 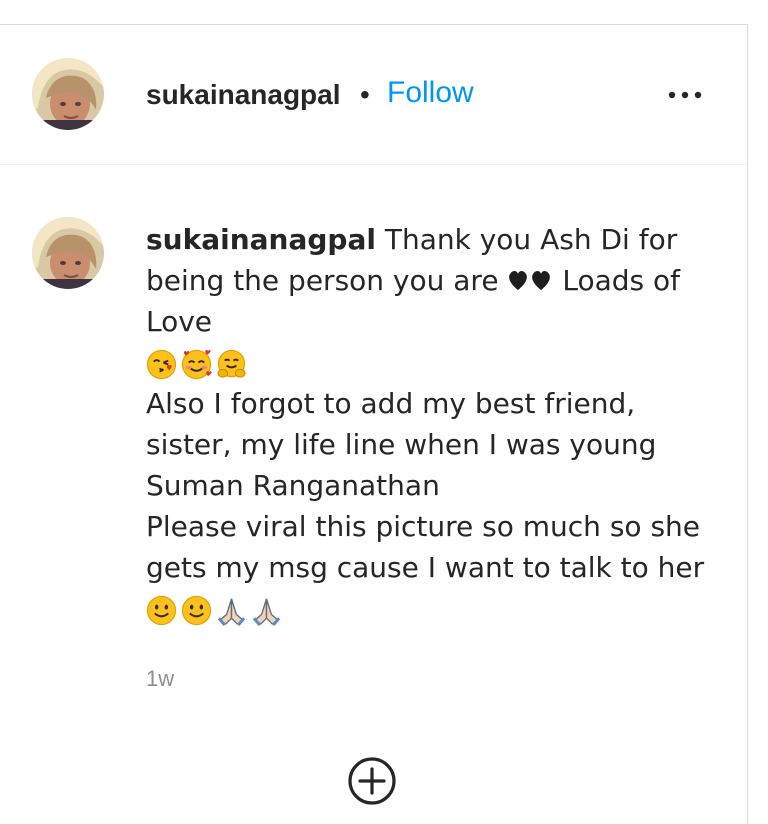 I want to click on post-author-username: sukainanagpal, so click(x=243, y=95).